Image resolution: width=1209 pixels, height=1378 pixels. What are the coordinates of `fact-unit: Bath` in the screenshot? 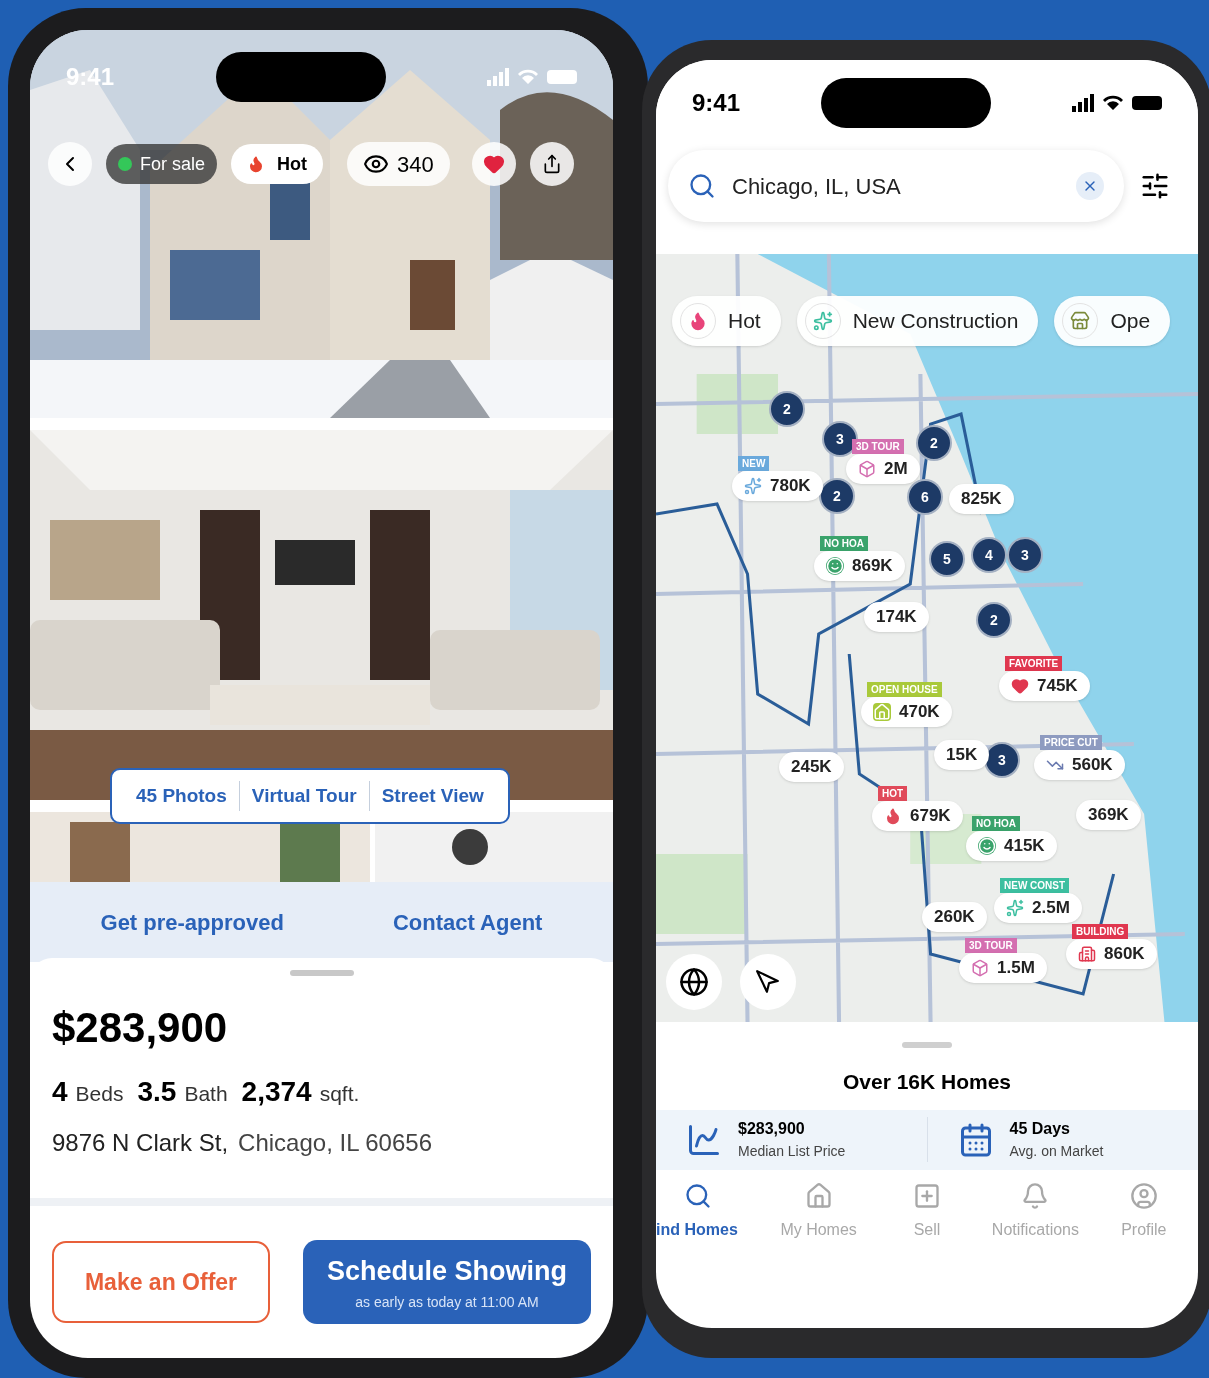 It's located at (206, 1094).